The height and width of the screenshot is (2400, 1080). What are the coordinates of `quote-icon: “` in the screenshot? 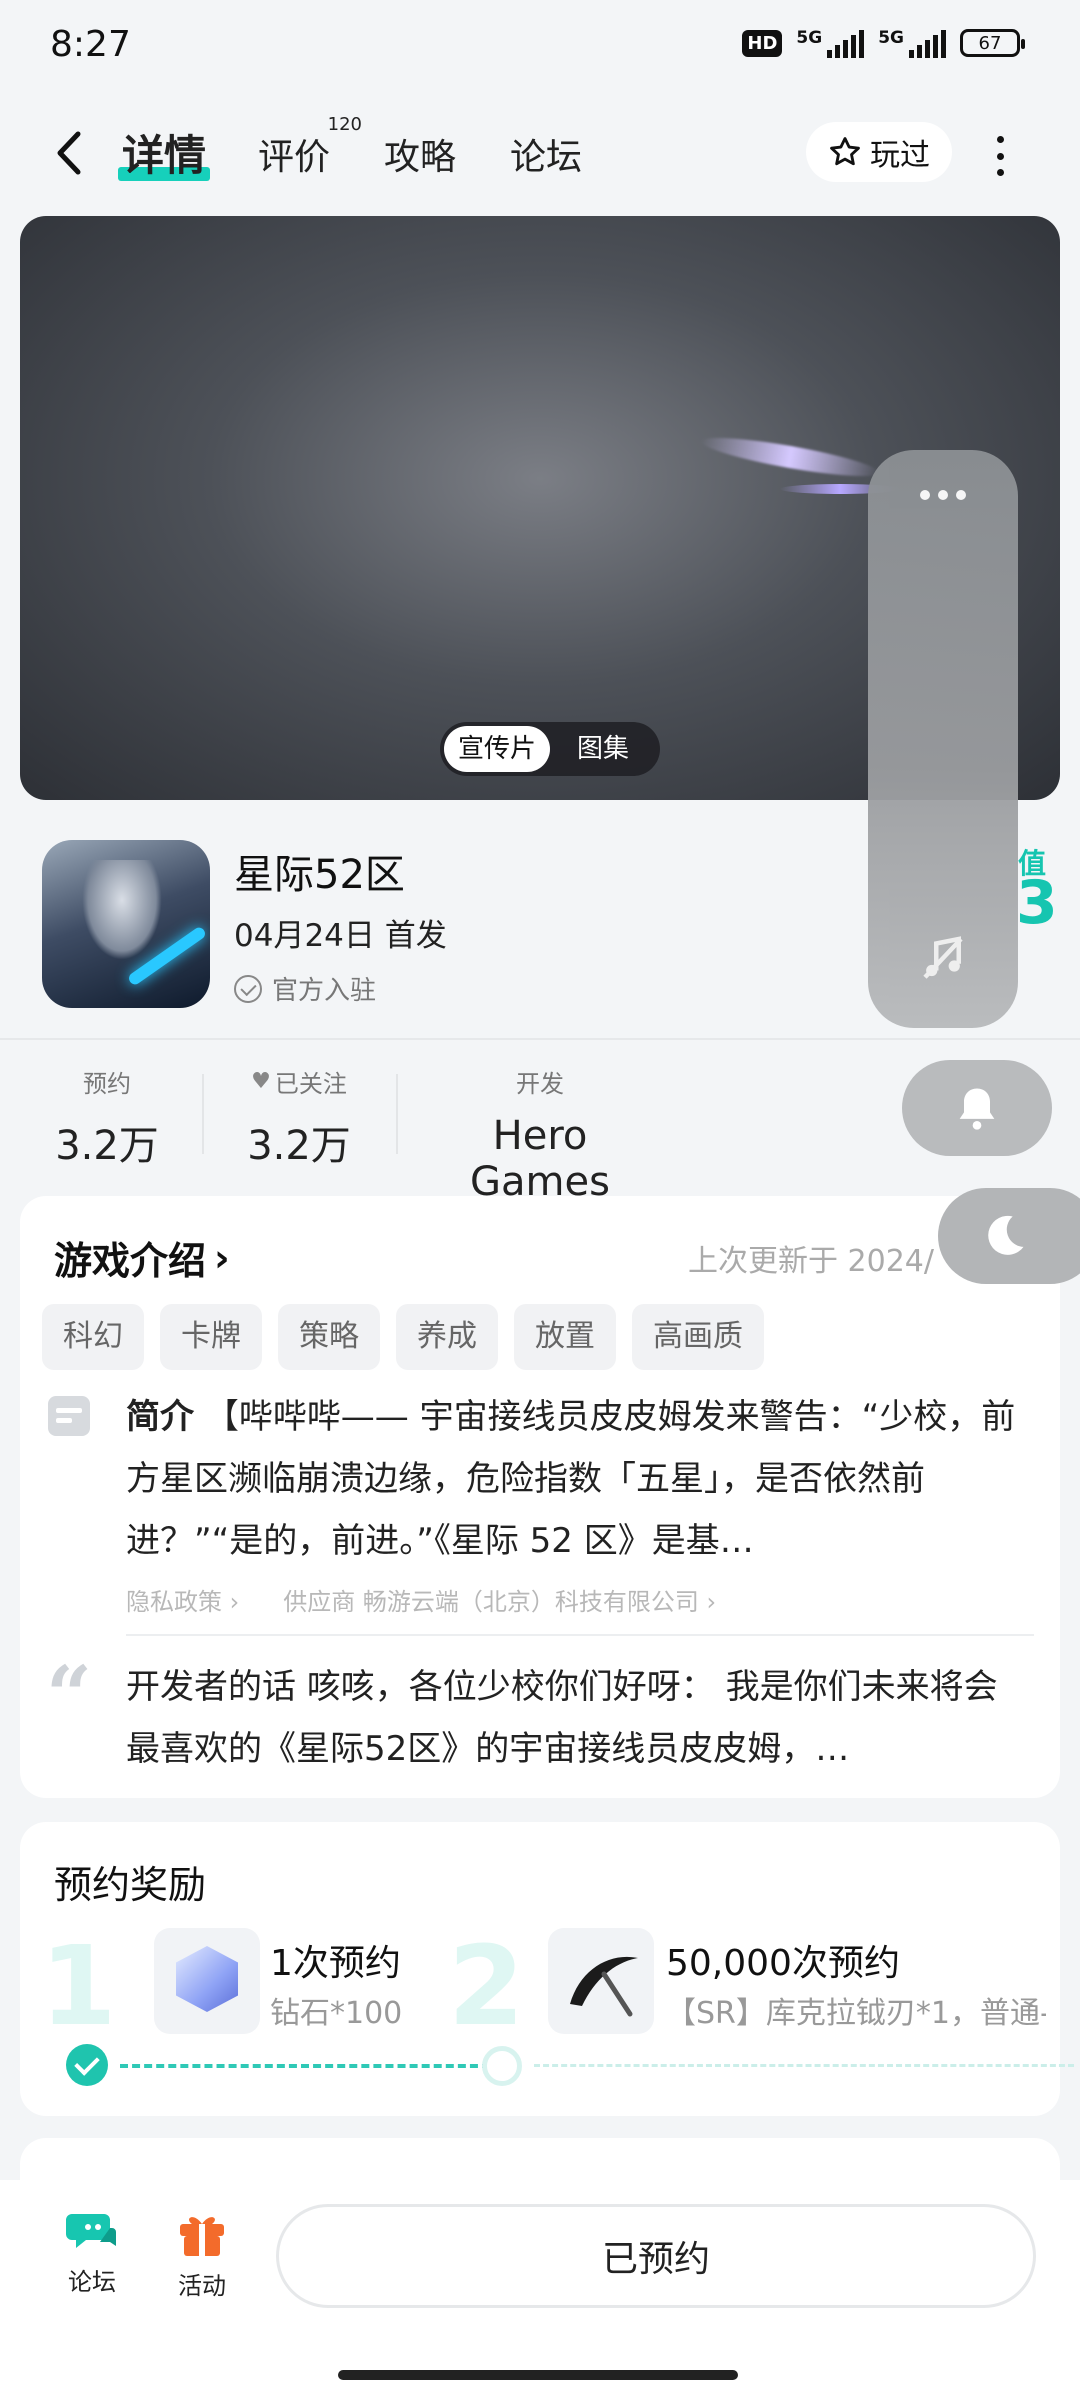 It's located at (69, 1695).